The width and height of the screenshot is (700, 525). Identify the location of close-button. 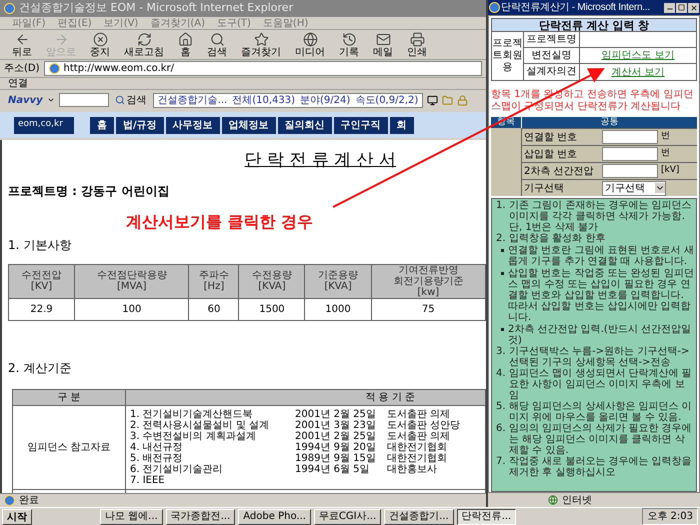
(693, 7).